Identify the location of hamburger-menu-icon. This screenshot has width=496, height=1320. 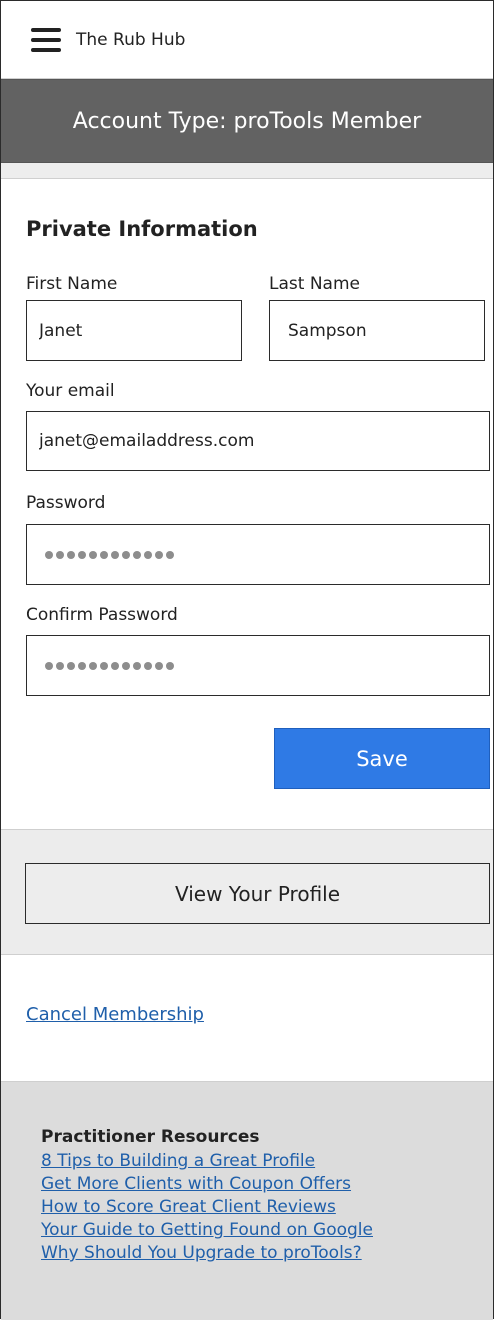
(46, 39).